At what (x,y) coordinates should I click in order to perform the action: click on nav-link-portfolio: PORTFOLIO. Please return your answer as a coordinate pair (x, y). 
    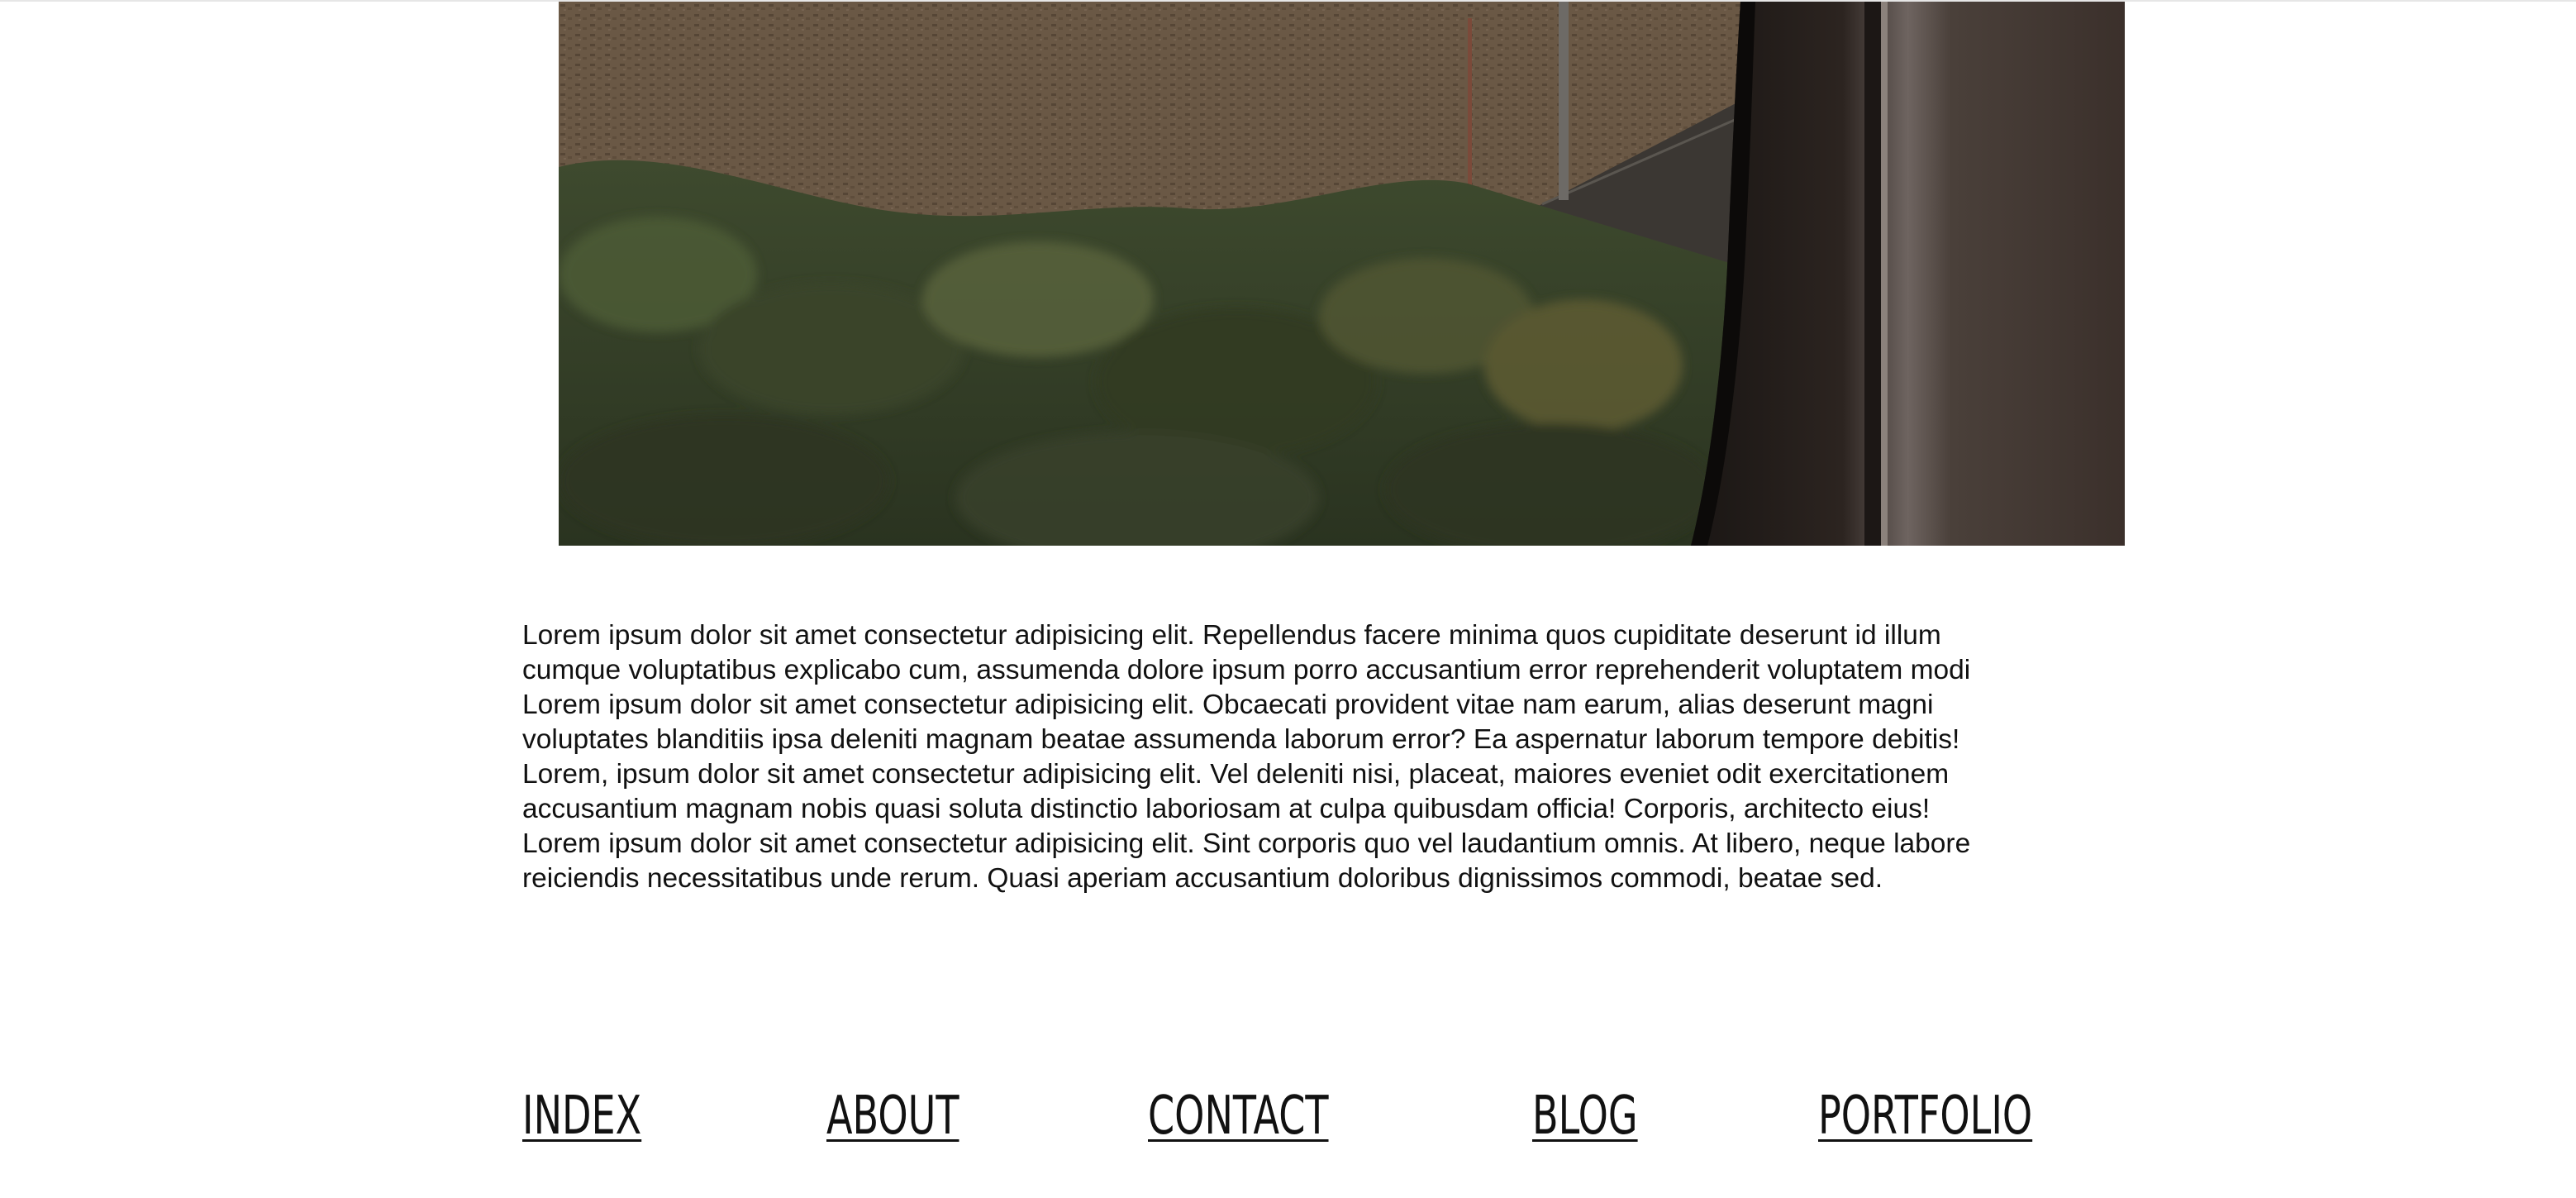
    Looking at the image, I should click on (1925, 1116).